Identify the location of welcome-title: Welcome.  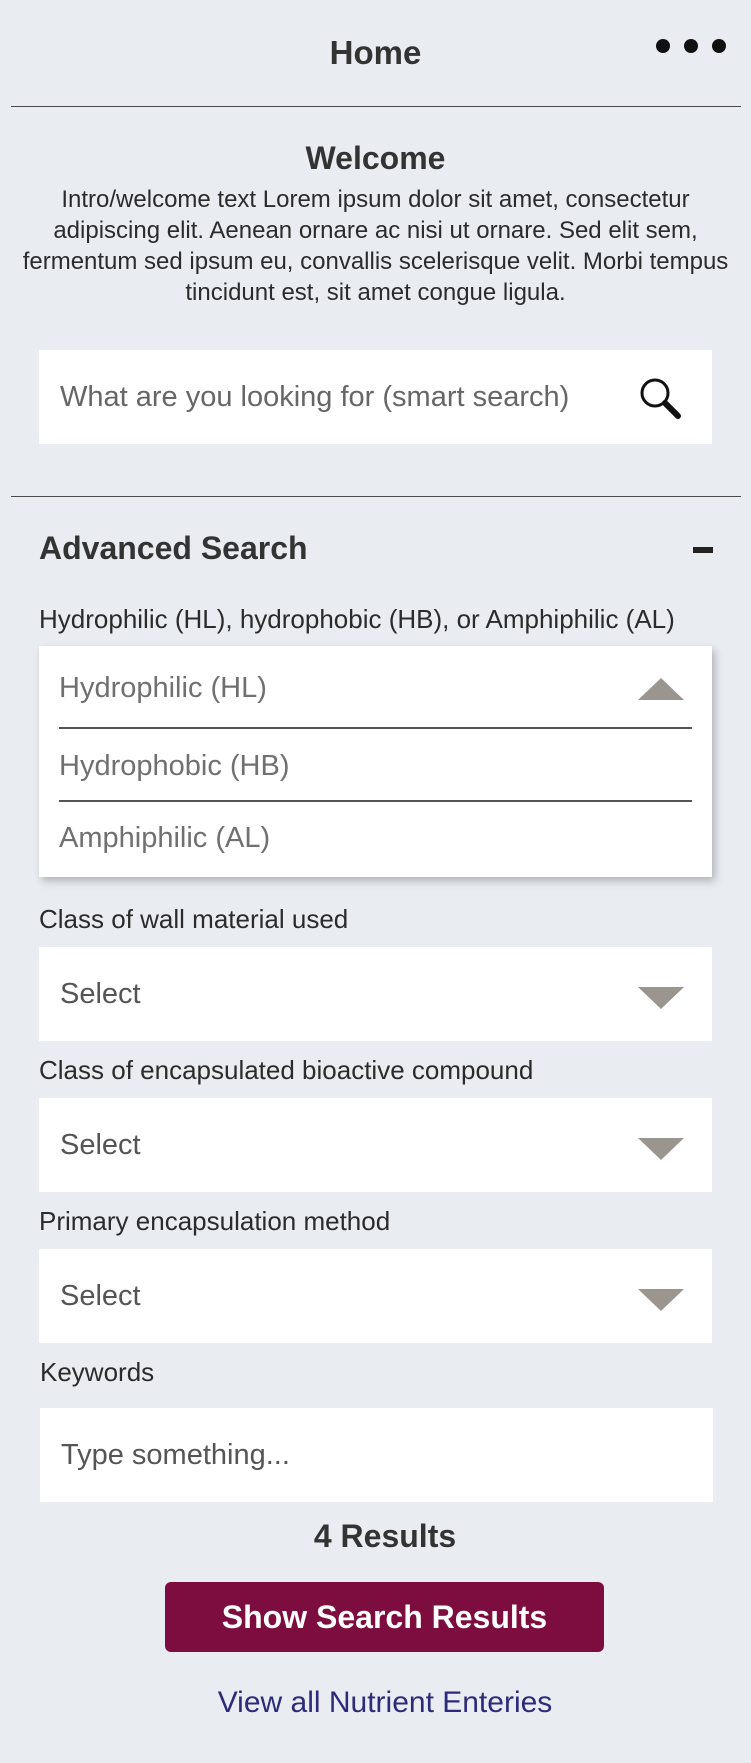
(375, 158).